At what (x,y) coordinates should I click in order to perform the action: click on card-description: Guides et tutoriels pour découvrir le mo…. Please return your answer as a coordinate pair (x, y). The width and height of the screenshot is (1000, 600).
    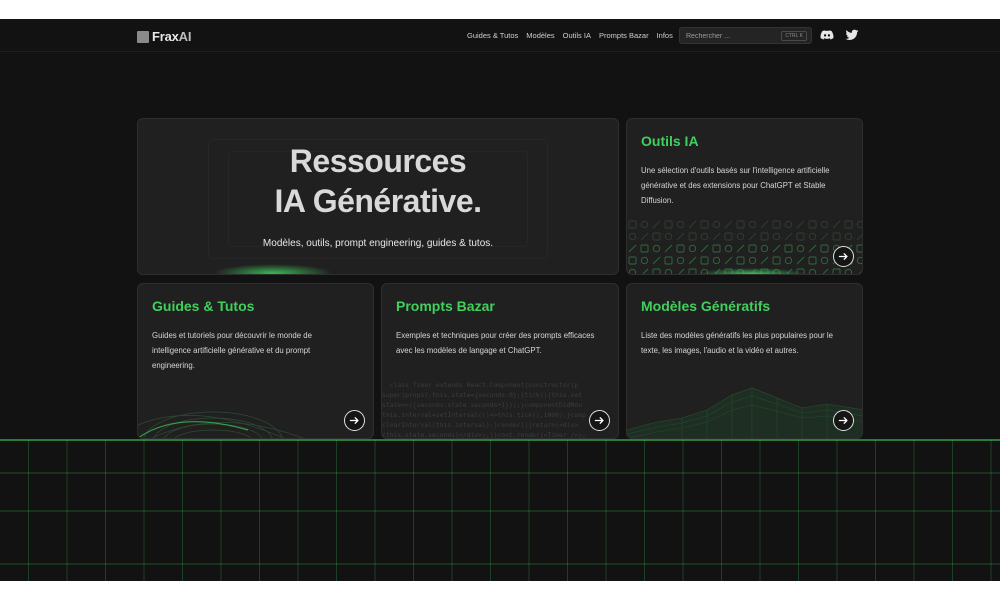
    Looking at the image, I should click on (232, 350).